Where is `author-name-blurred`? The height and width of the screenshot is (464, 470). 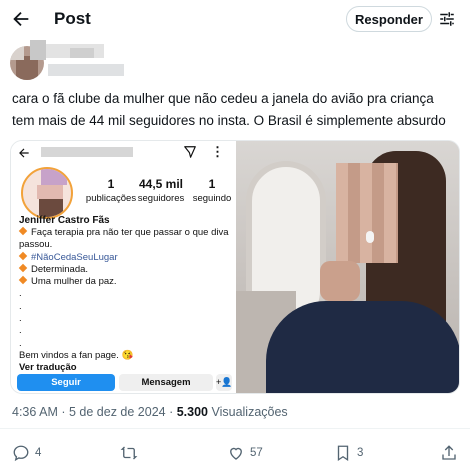 author-name-blurred is located at coordinates (67, 50).